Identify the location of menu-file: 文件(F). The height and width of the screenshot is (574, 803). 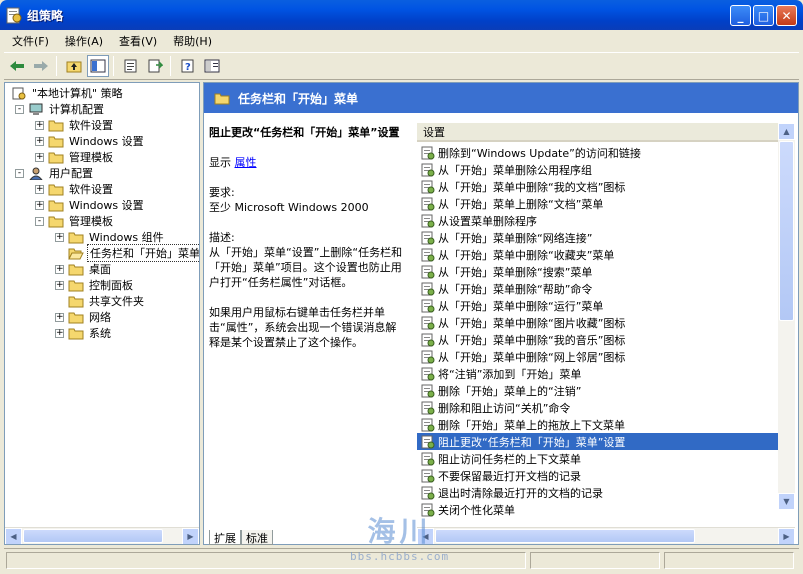
(30, 41).